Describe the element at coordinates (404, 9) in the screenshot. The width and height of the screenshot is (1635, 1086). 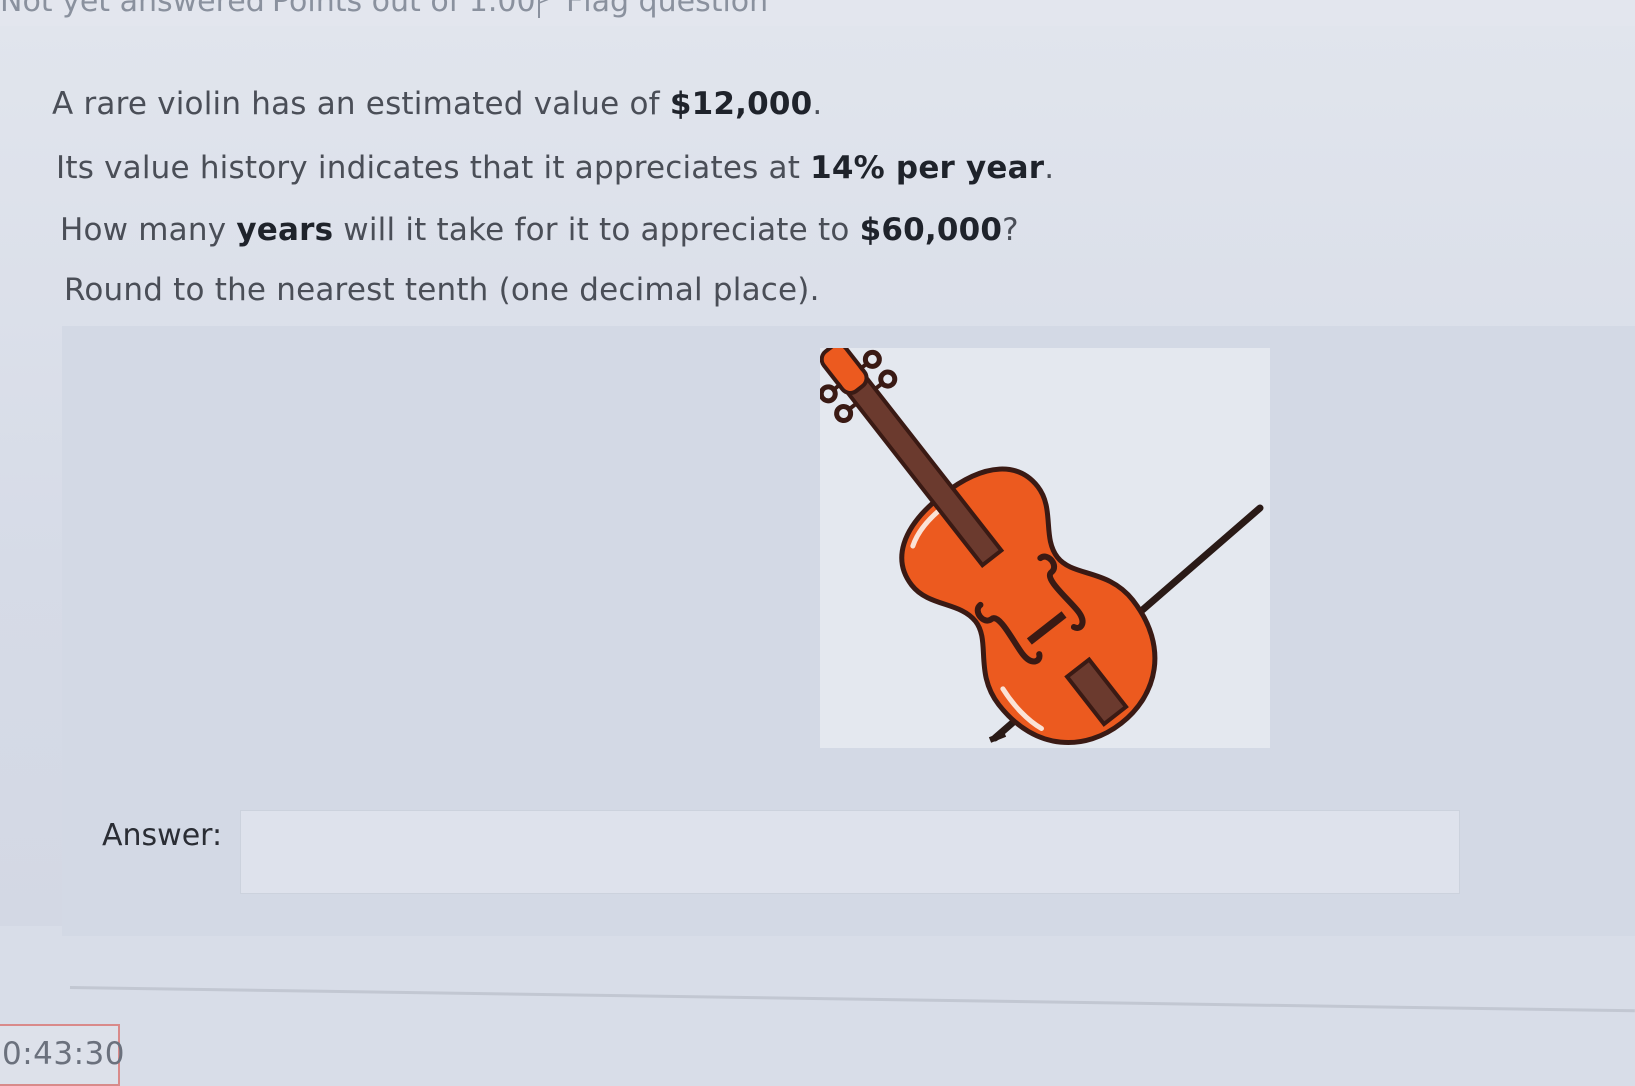
I see `question-points: Points out of 1.00` at that location.